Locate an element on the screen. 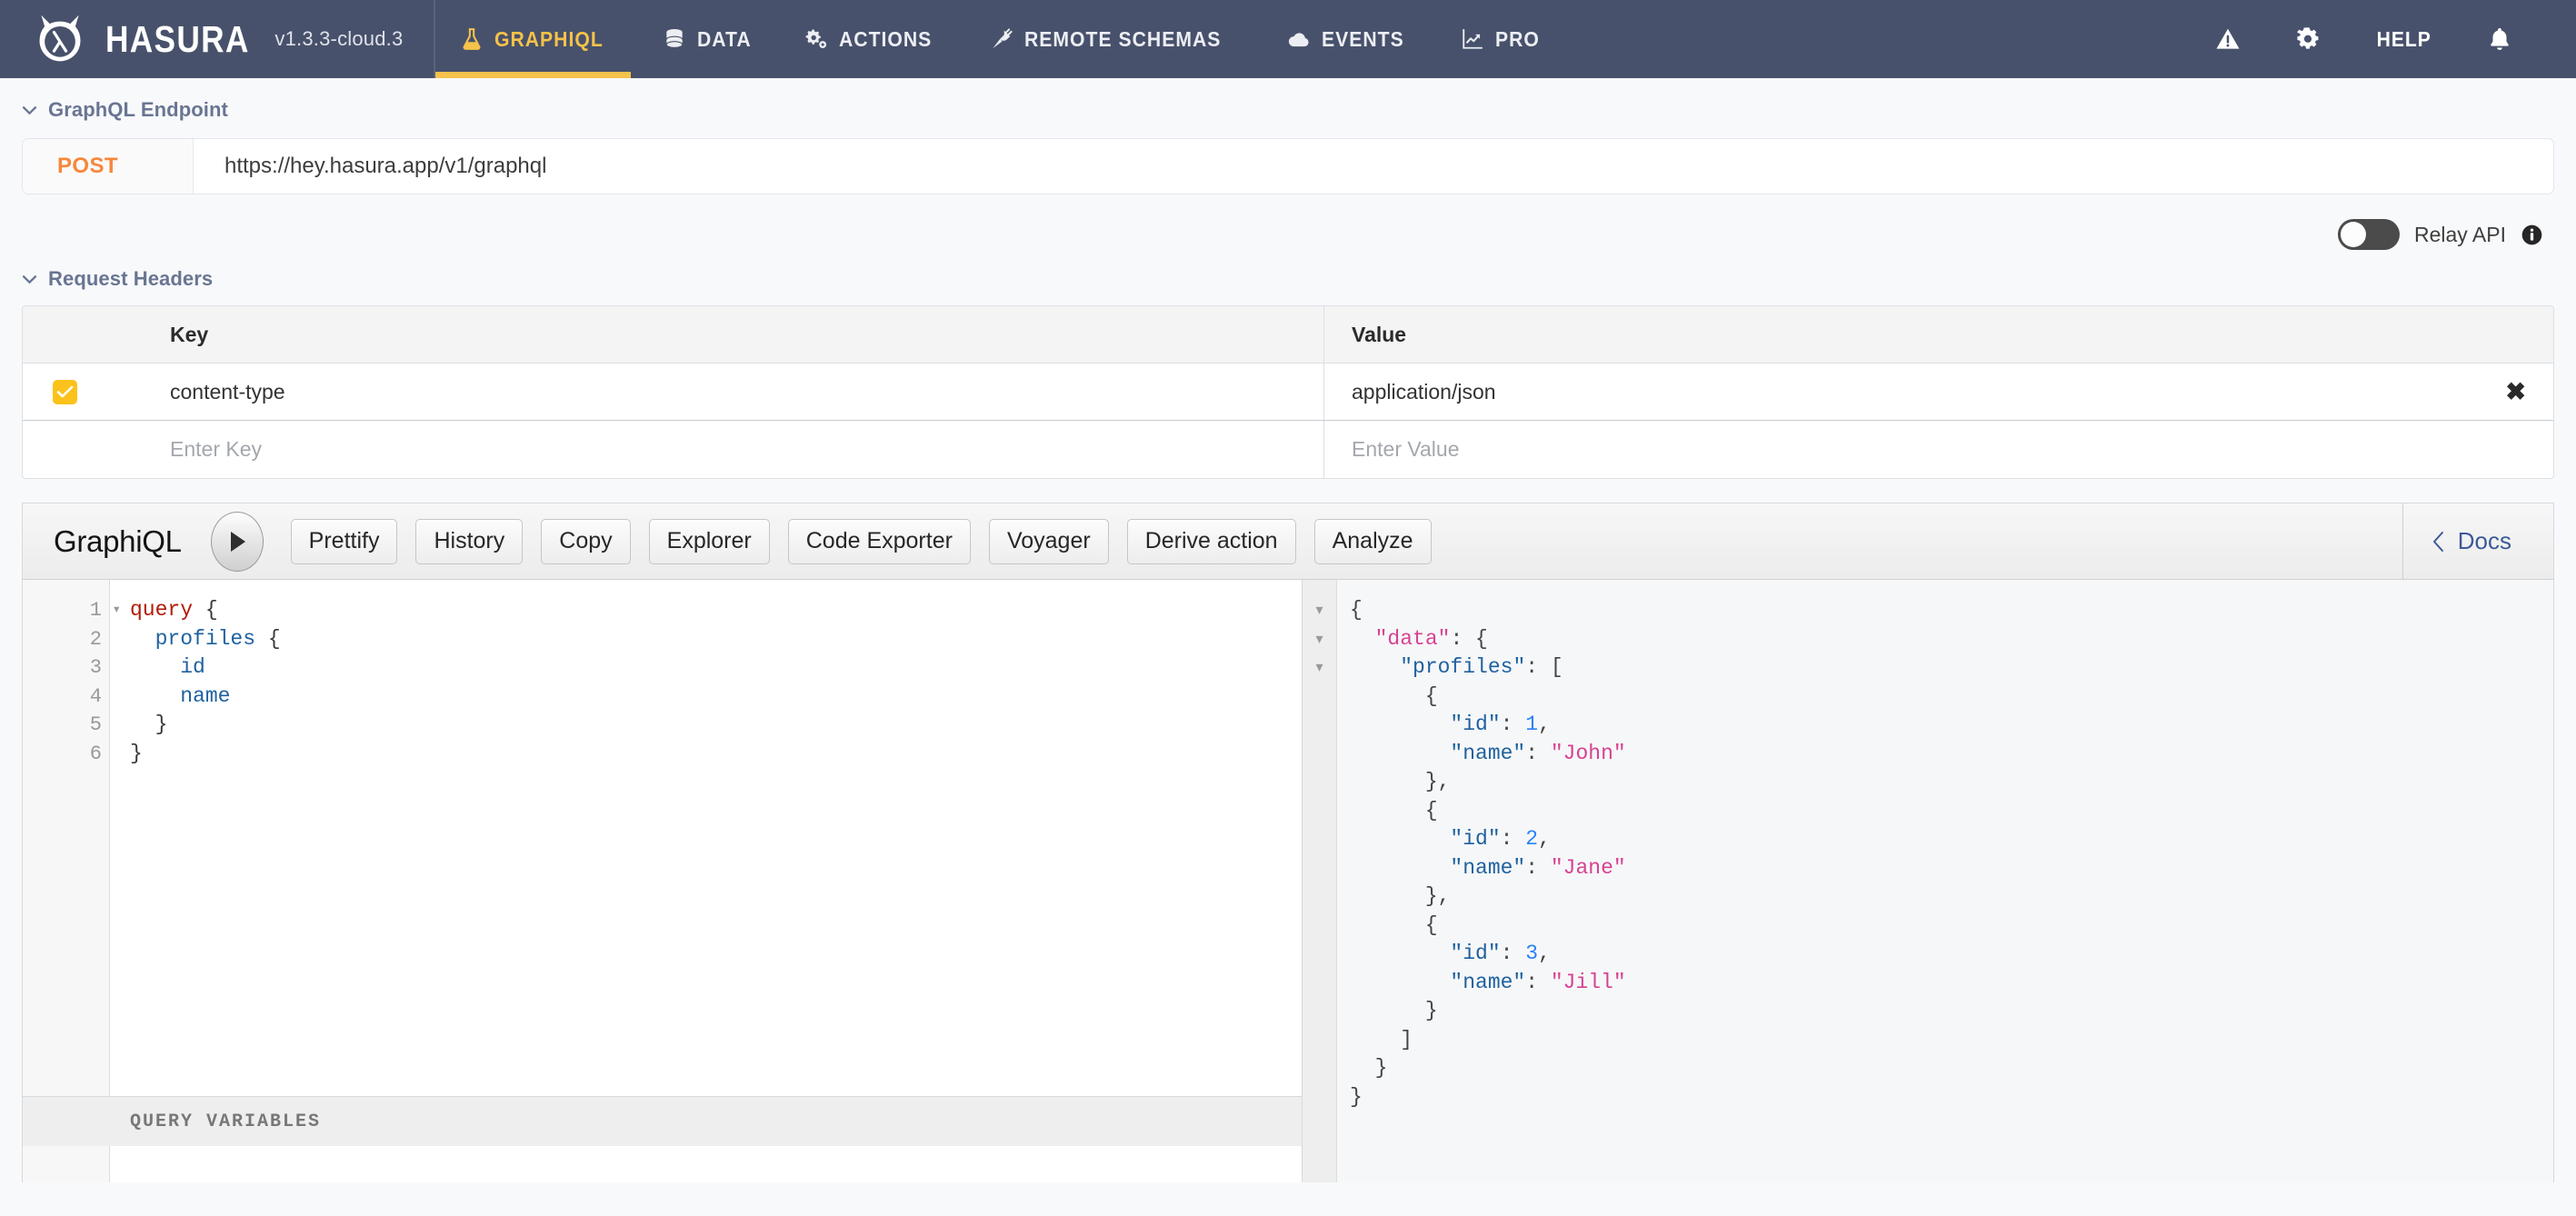 The image size is (2576, 1216). code-token: : { is located at coordinates (1469, 638).